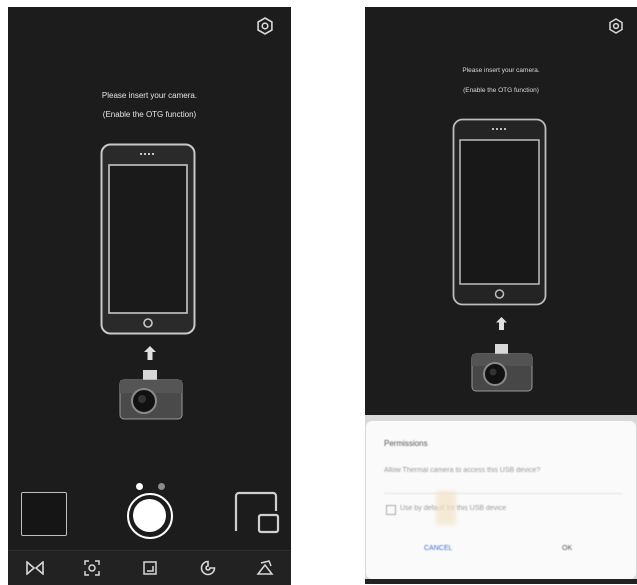  Describe the element at coordinates (265, 570) in the screenshot. I see `tools-icon` at that location.